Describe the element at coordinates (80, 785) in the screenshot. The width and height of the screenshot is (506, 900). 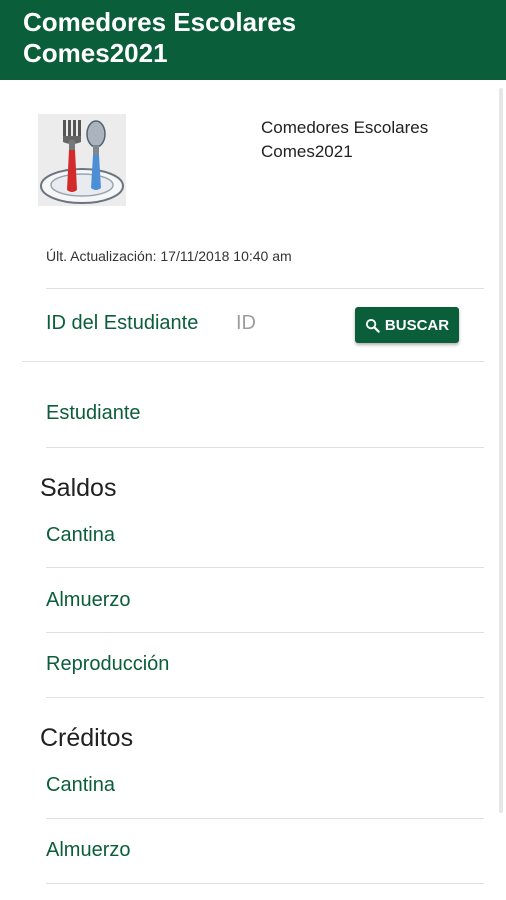
I see `creditos-item-cantina: Cantina` at that location.